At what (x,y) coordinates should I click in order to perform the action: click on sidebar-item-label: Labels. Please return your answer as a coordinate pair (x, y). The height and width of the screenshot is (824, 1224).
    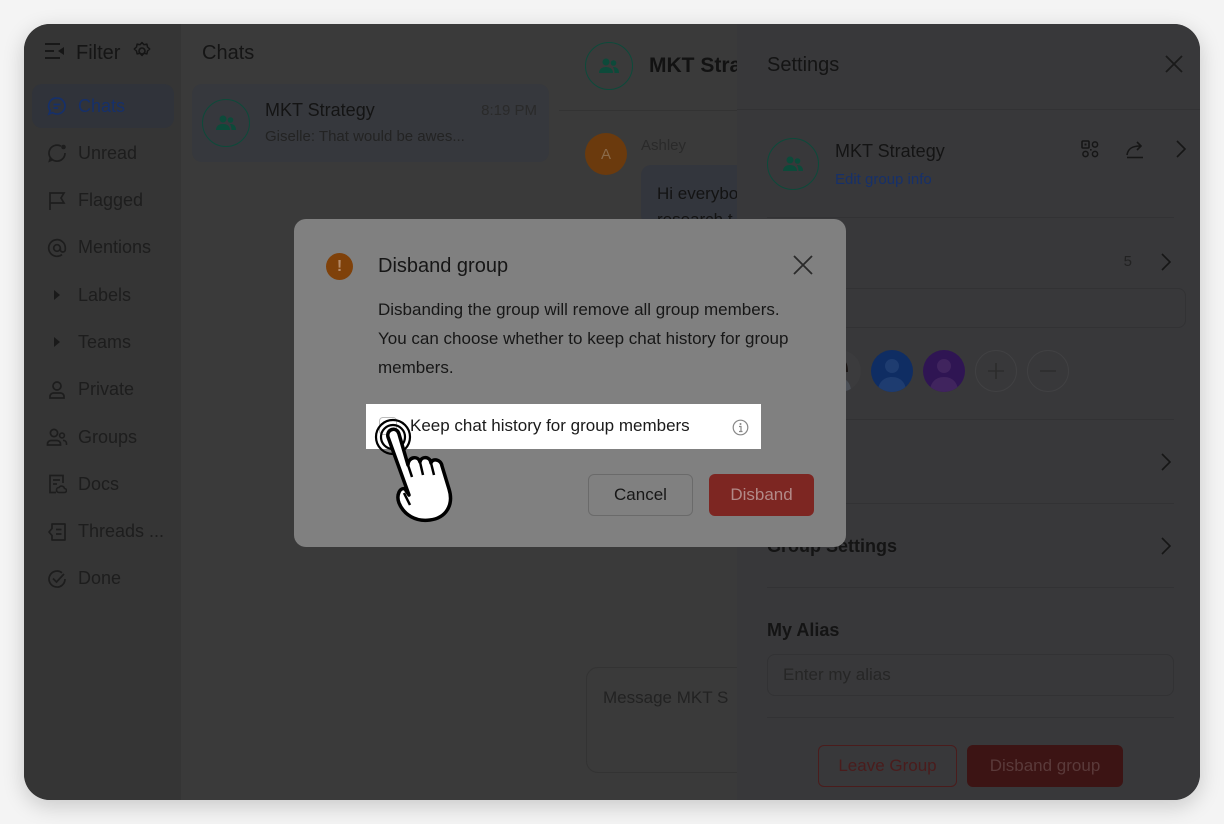
    Looking at the image, I should click on (105, 294).